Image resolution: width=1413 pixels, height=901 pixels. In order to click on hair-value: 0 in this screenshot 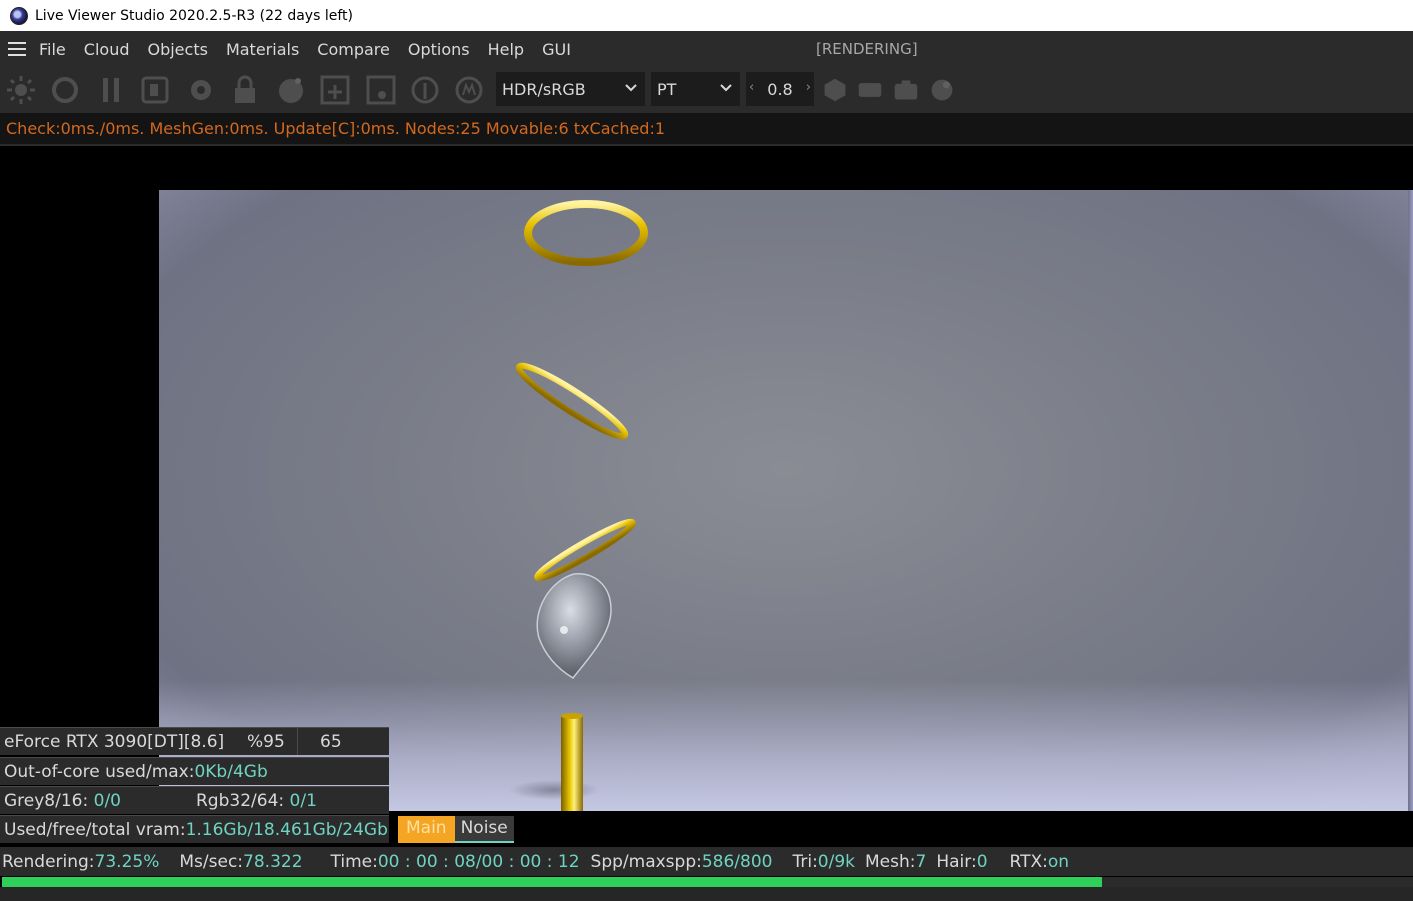, I will do `click(982, 861)`.